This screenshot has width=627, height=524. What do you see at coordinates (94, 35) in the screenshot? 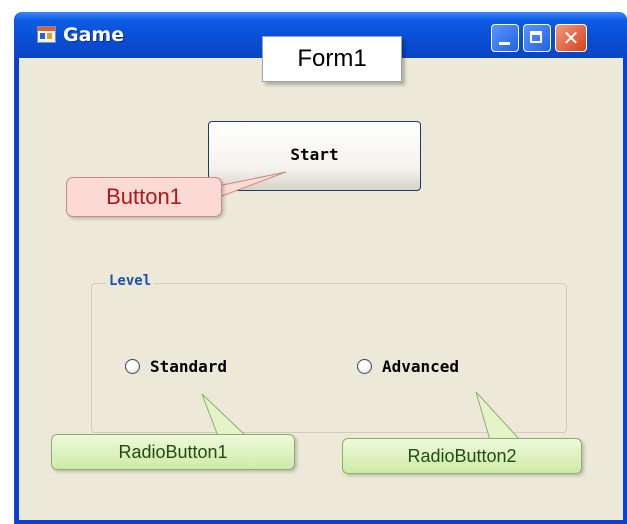
I see `window-title: Game` at bounding box center [94, 35].